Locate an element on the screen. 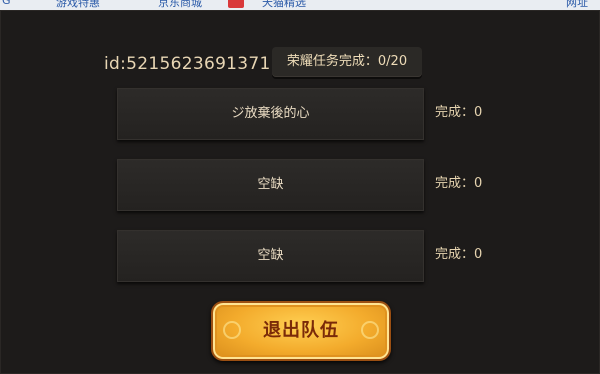 This screenshot has width=600, height=374. team-slot-2: 空缺 is located at coordinates (270, 185).